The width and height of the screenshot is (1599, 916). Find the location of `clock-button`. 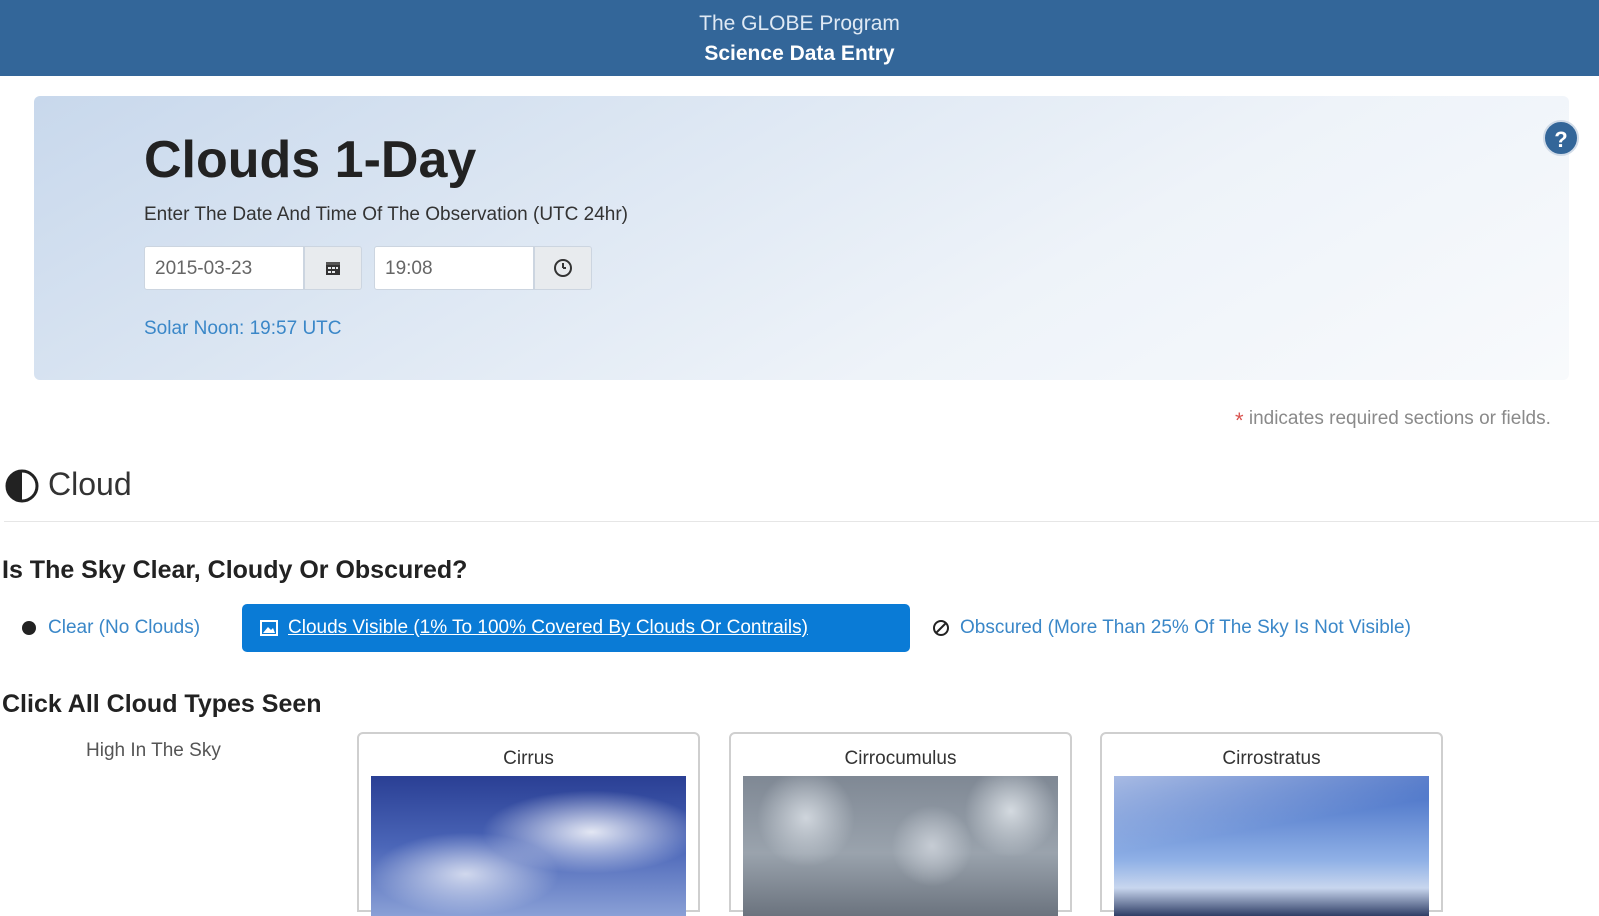

clock-button is located at coordinates (563, 268).